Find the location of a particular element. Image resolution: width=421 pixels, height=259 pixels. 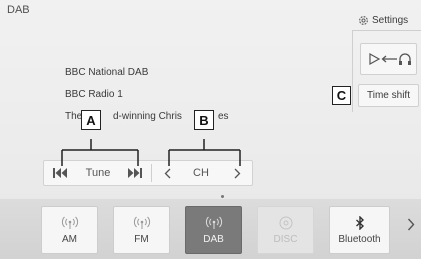

side-divider is located at coordinates (352, 71).